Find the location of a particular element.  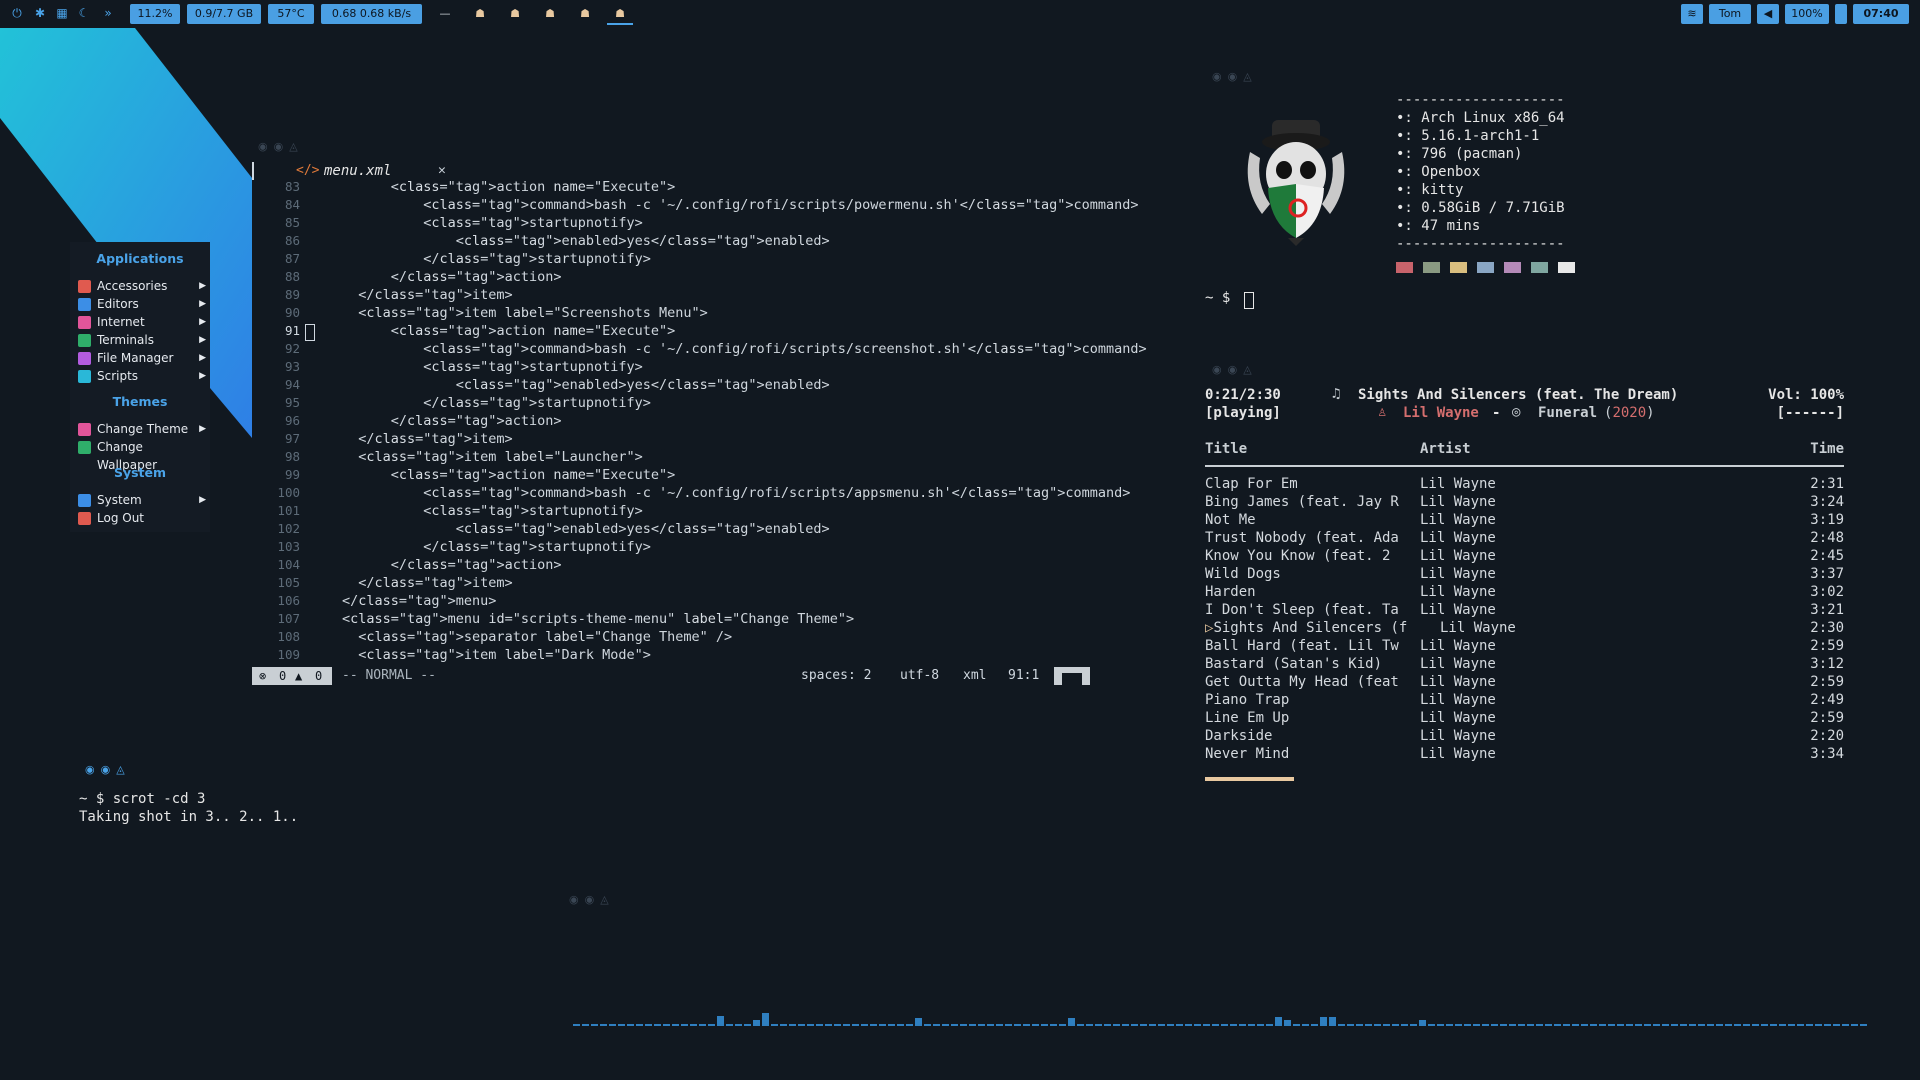

workspace-4: ☗ is located at coordinates (550, 14).